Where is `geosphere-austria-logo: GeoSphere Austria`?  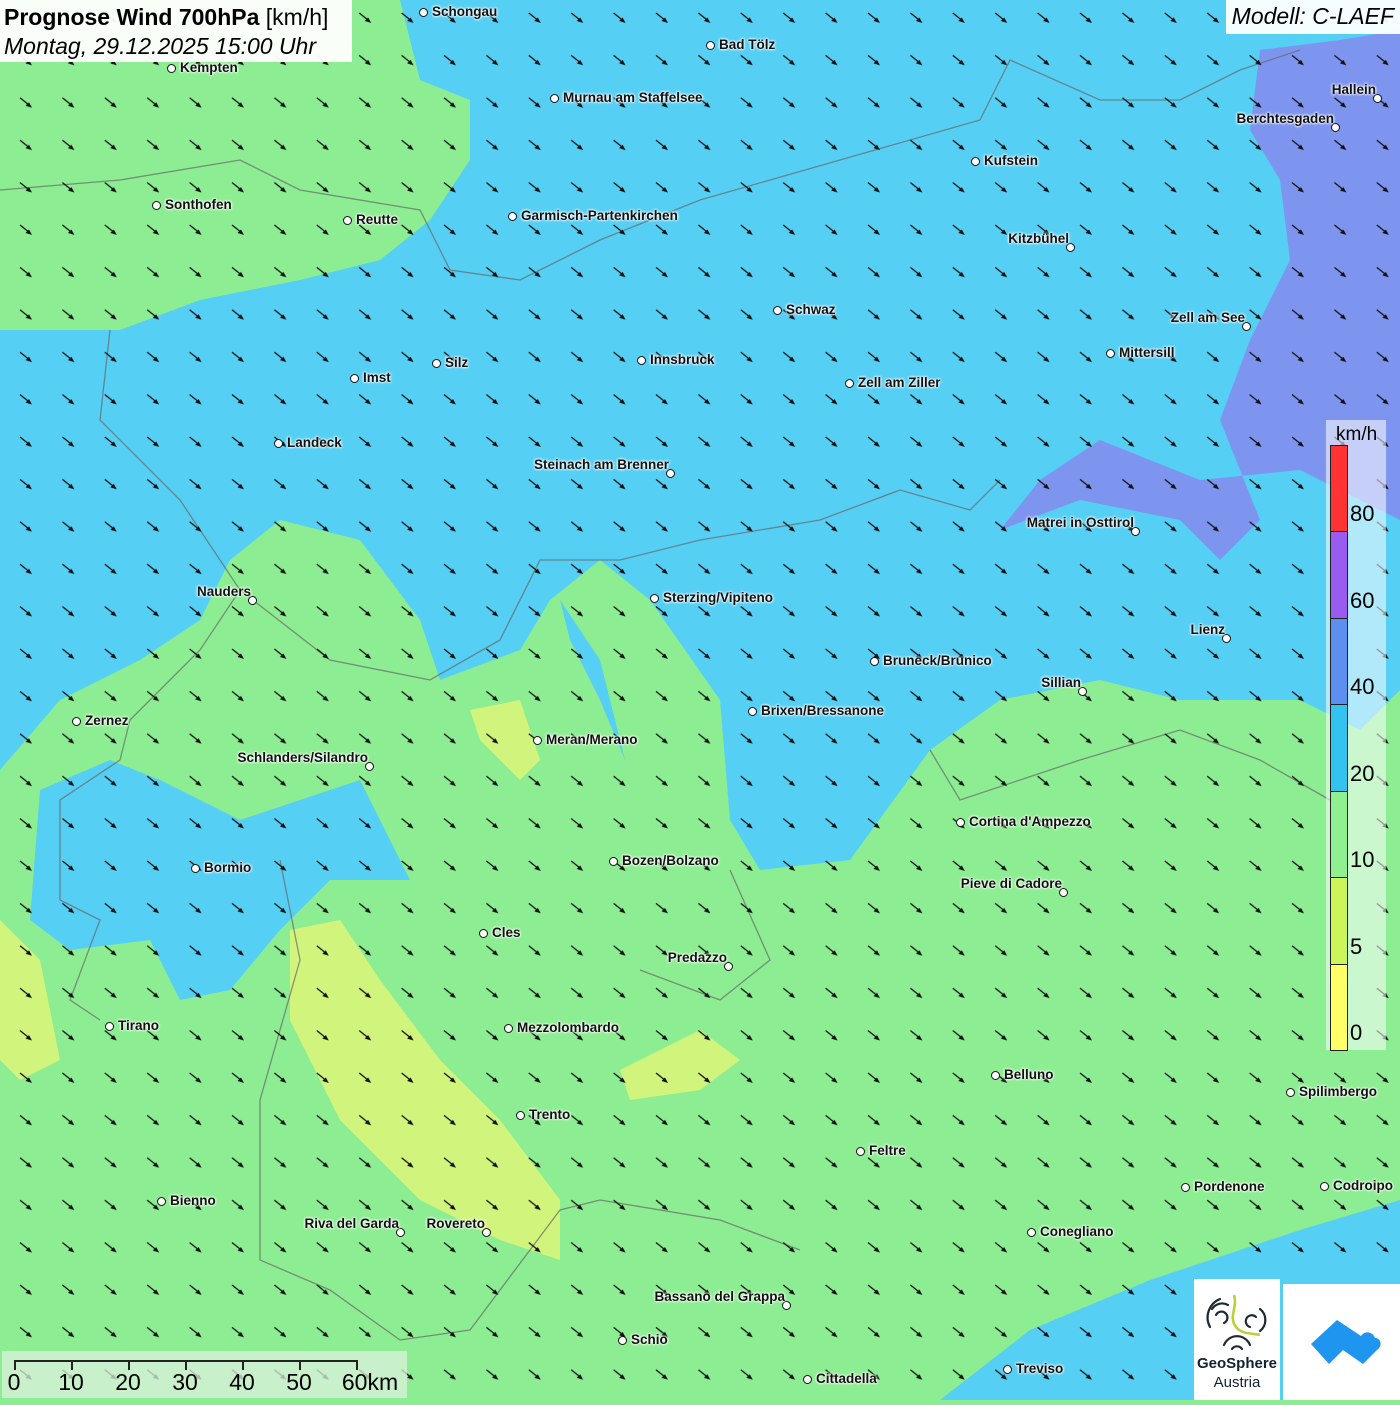
geosphere-austria-logo: GeoSphere Austria is located at coordinates (1237, 1339).